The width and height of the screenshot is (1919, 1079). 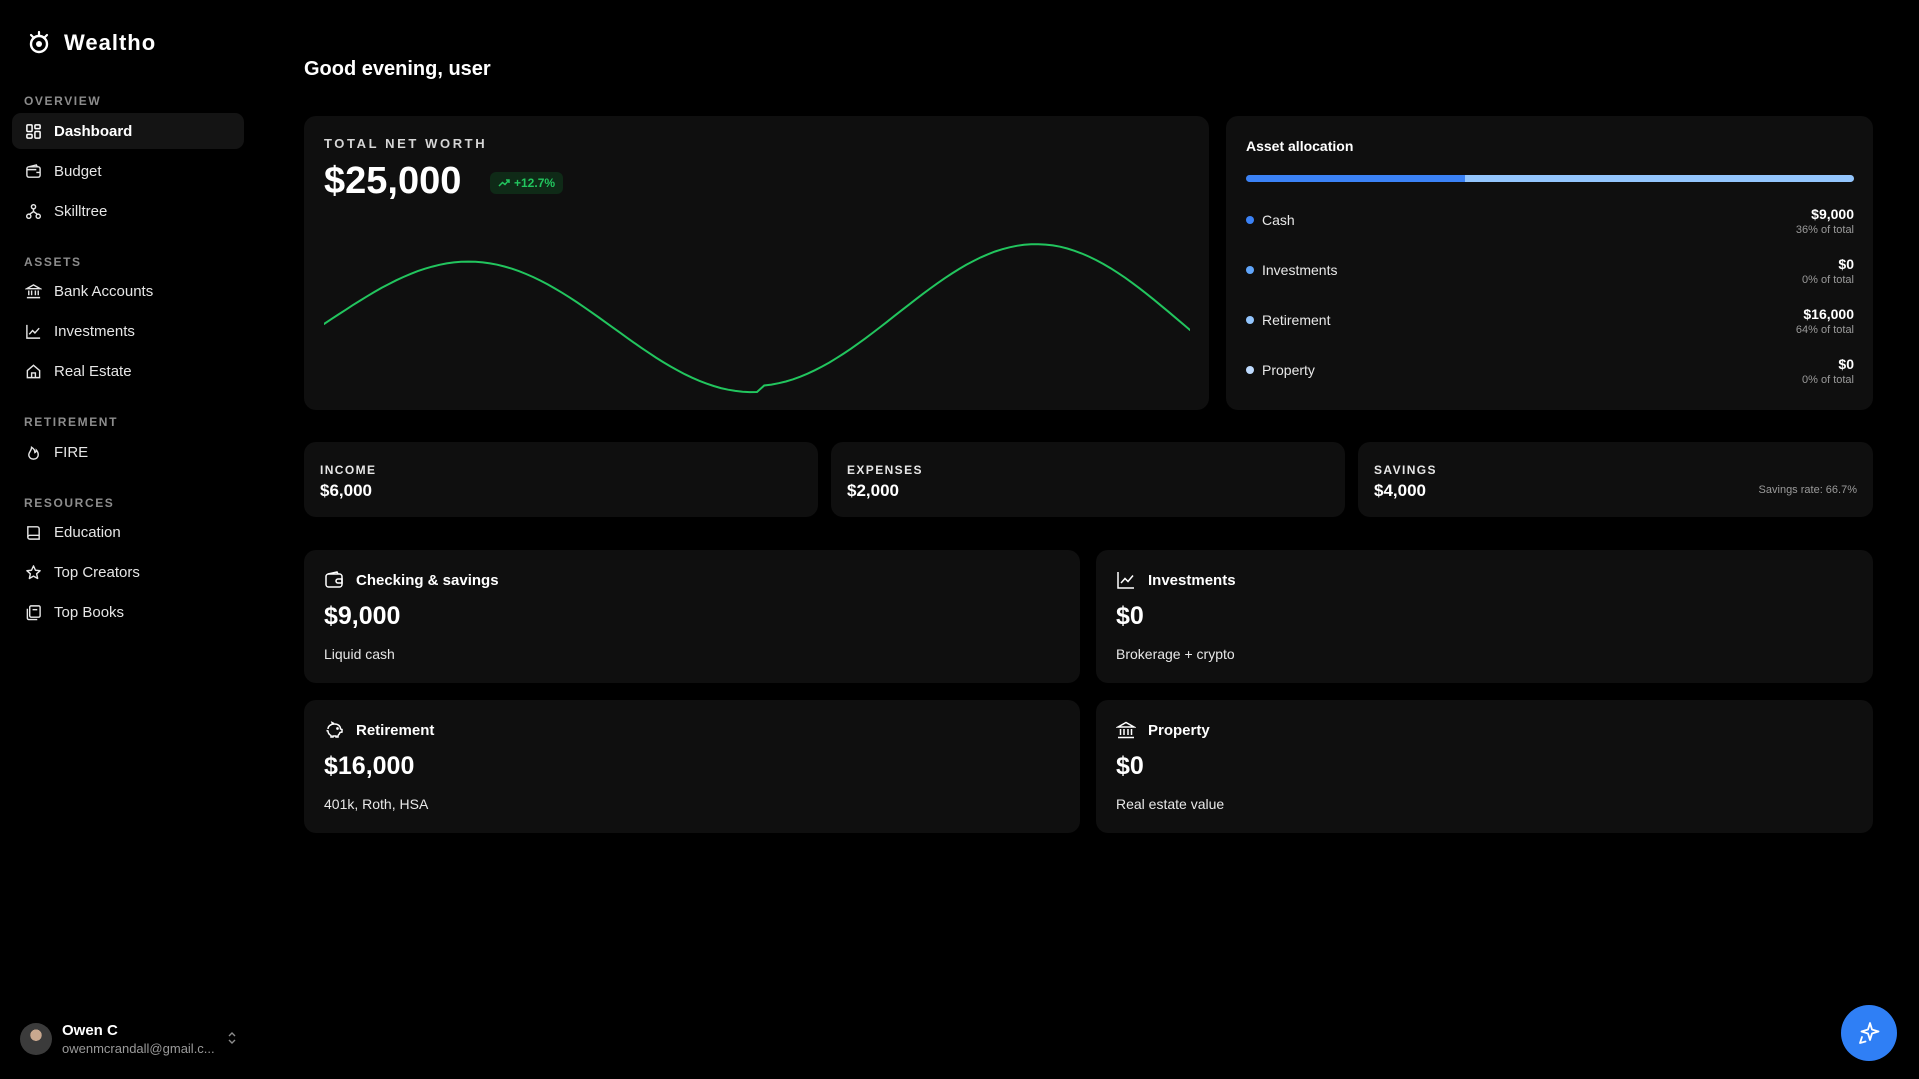 I want to click on expenses-stat-card: EXPENSES $2,000, so click(x=1088, y=479).